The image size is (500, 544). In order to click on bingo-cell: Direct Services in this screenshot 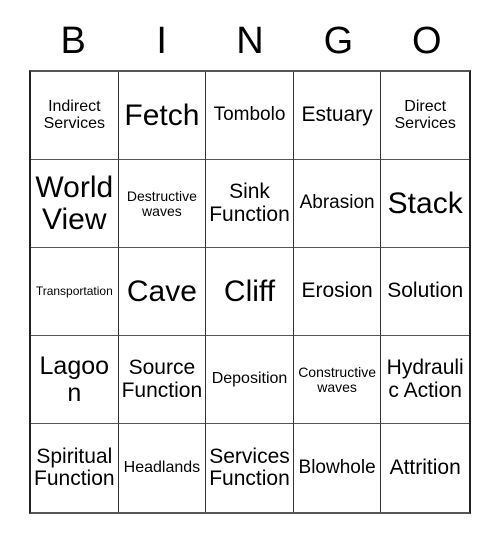, I will do `click(425, 116)`.